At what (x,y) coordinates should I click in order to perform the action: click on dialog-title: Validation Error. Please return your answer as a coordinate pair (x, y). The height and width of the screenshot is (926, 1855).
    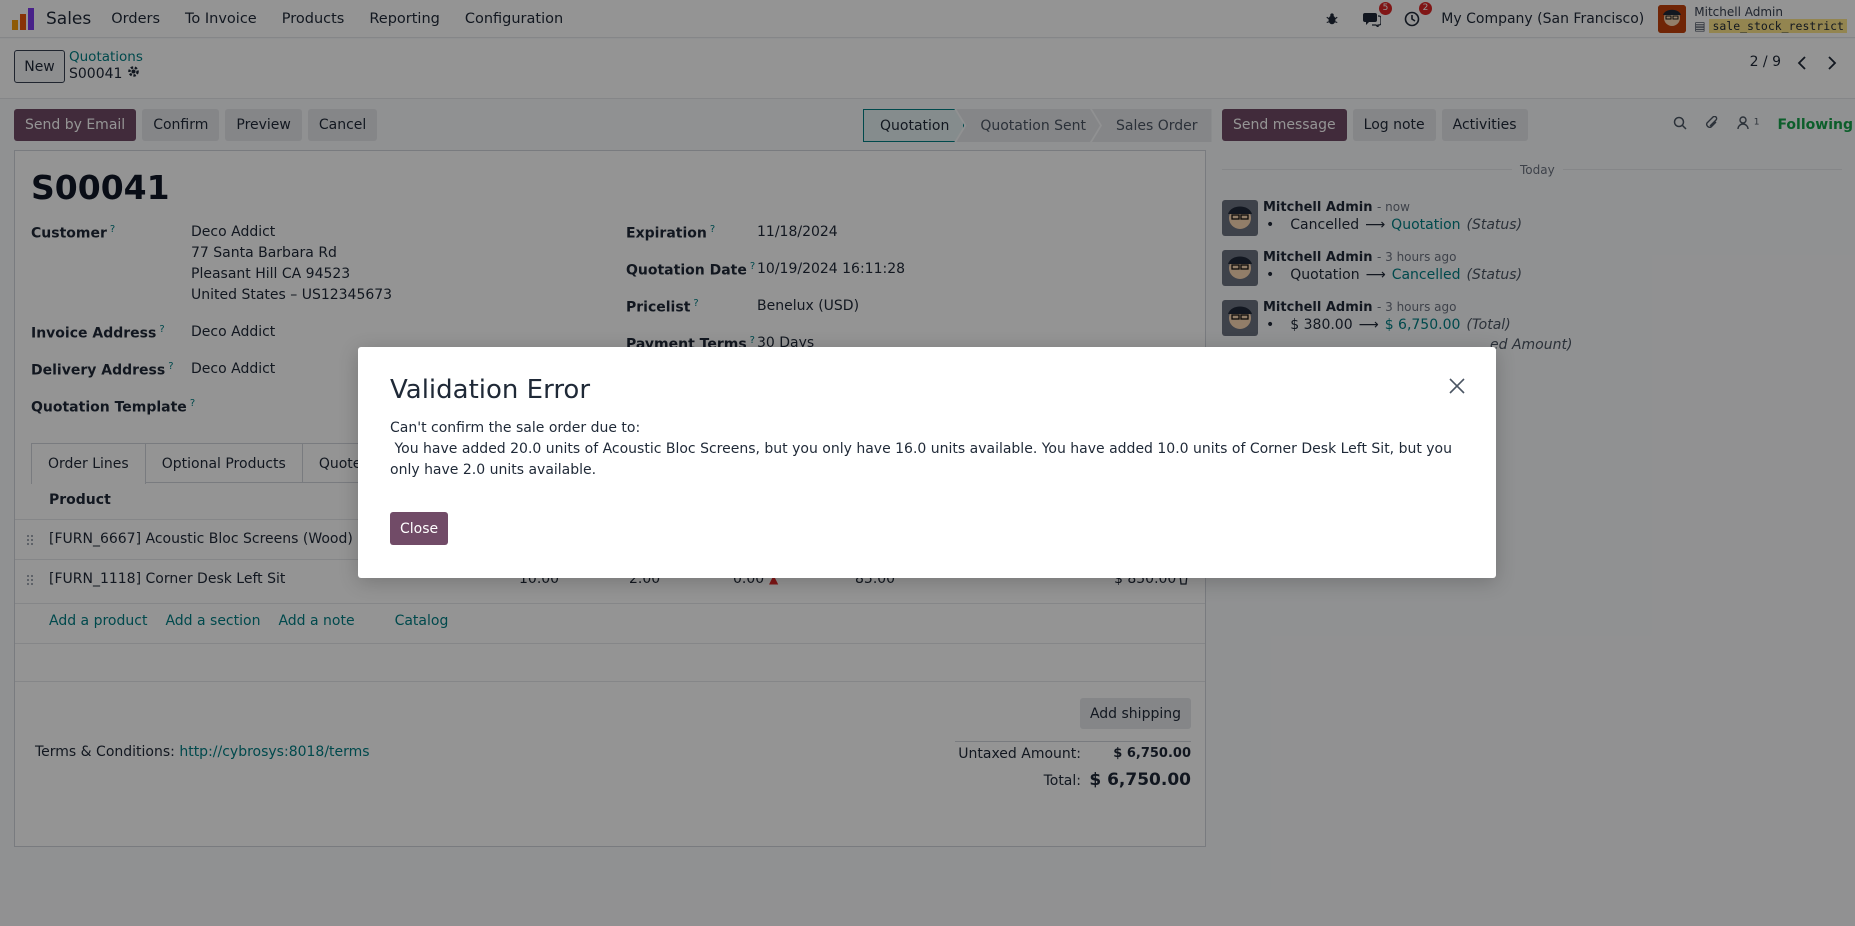
    Looking at the image, I should click on (490, 390).